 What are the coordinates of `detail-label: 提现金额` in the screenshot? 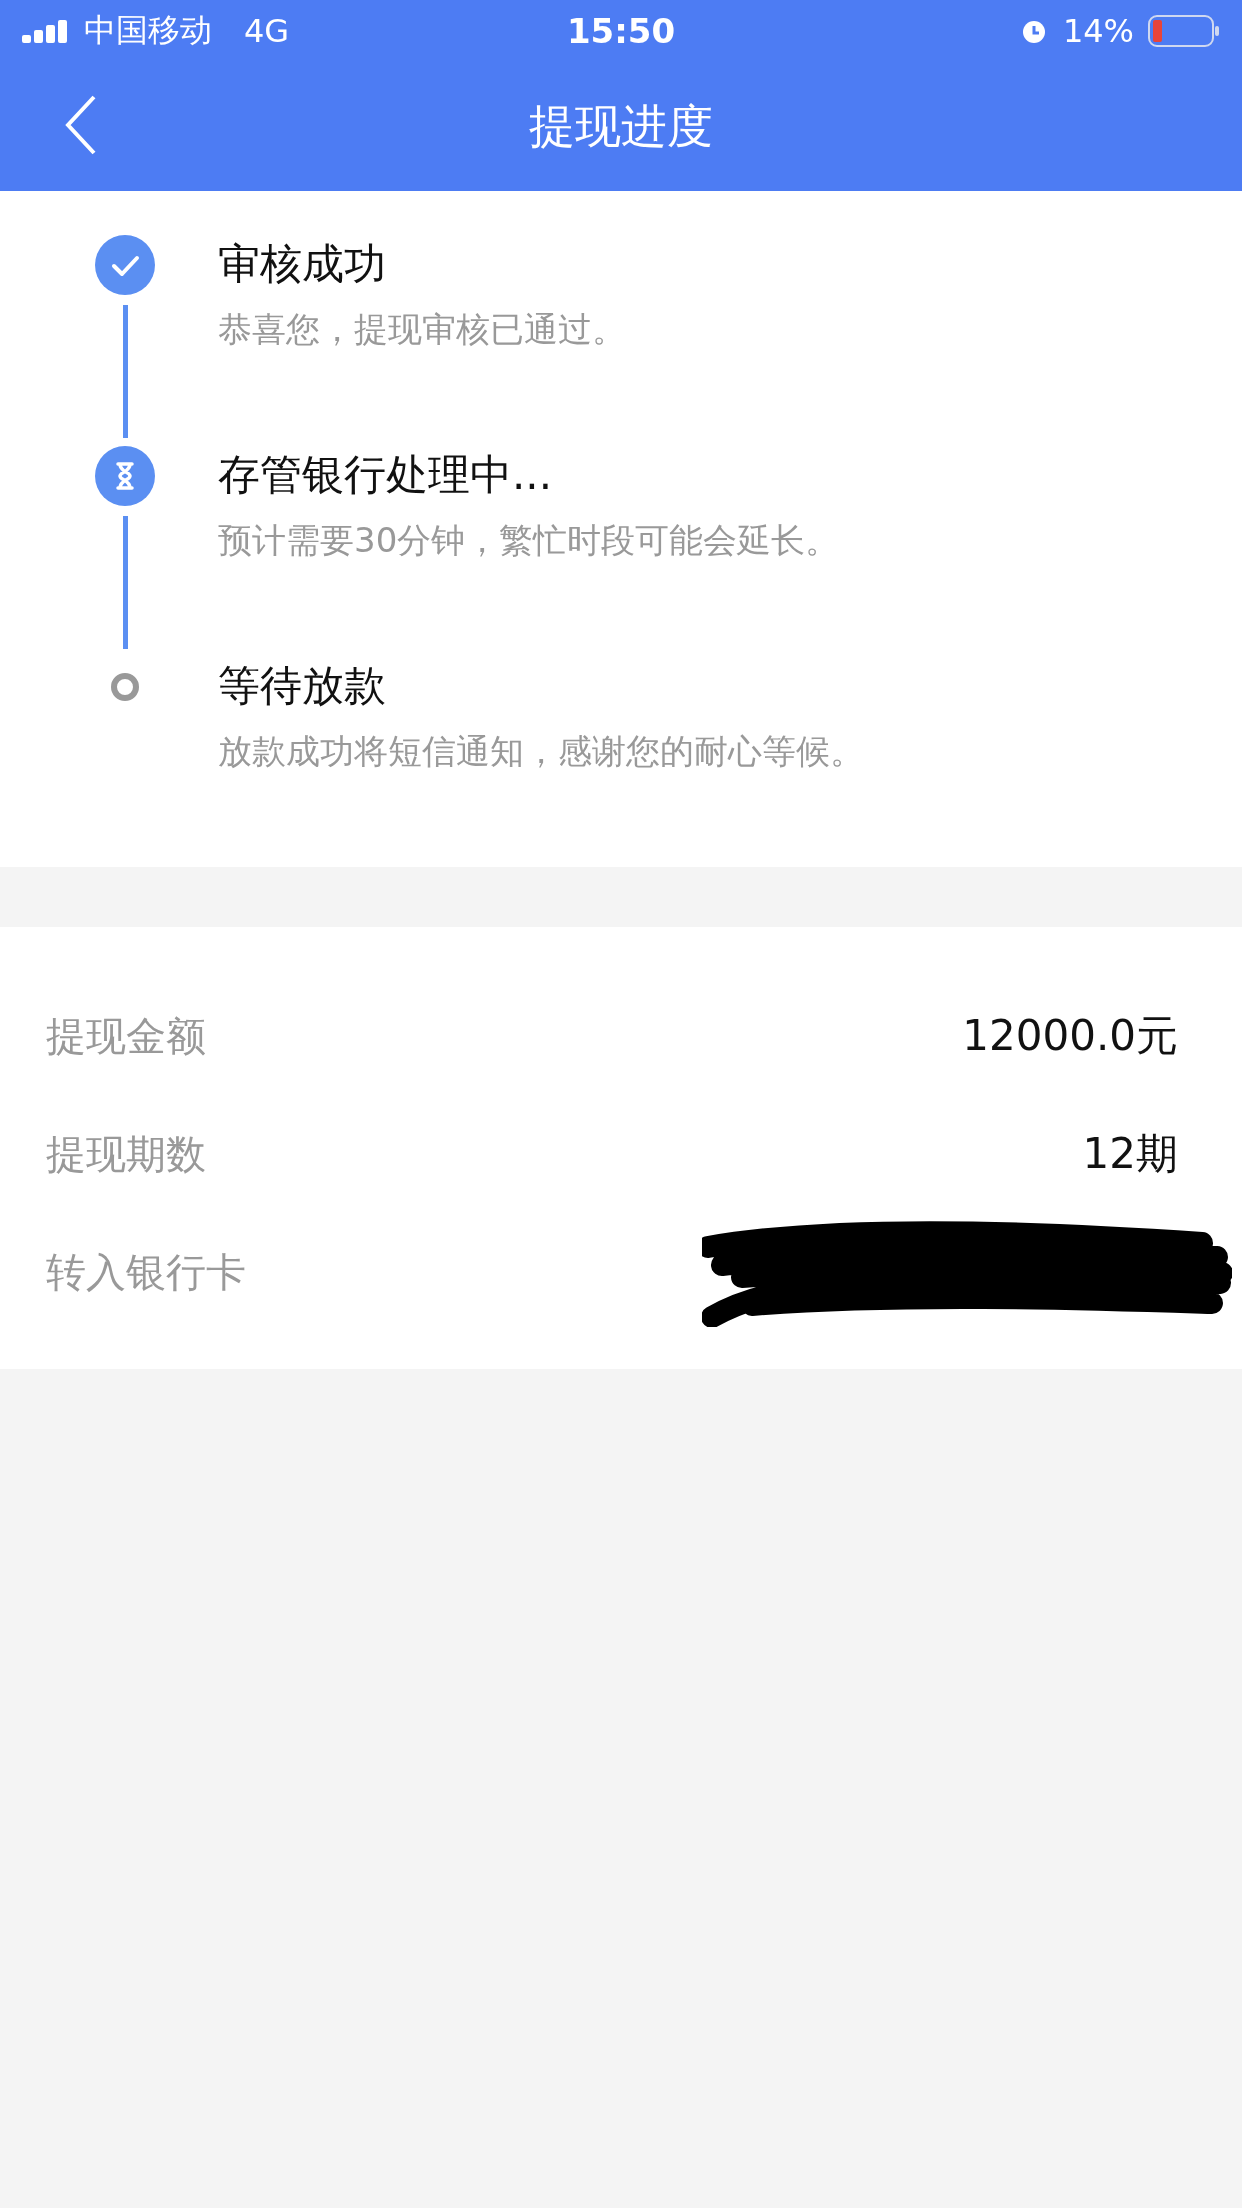 It's located at (126, 1036).